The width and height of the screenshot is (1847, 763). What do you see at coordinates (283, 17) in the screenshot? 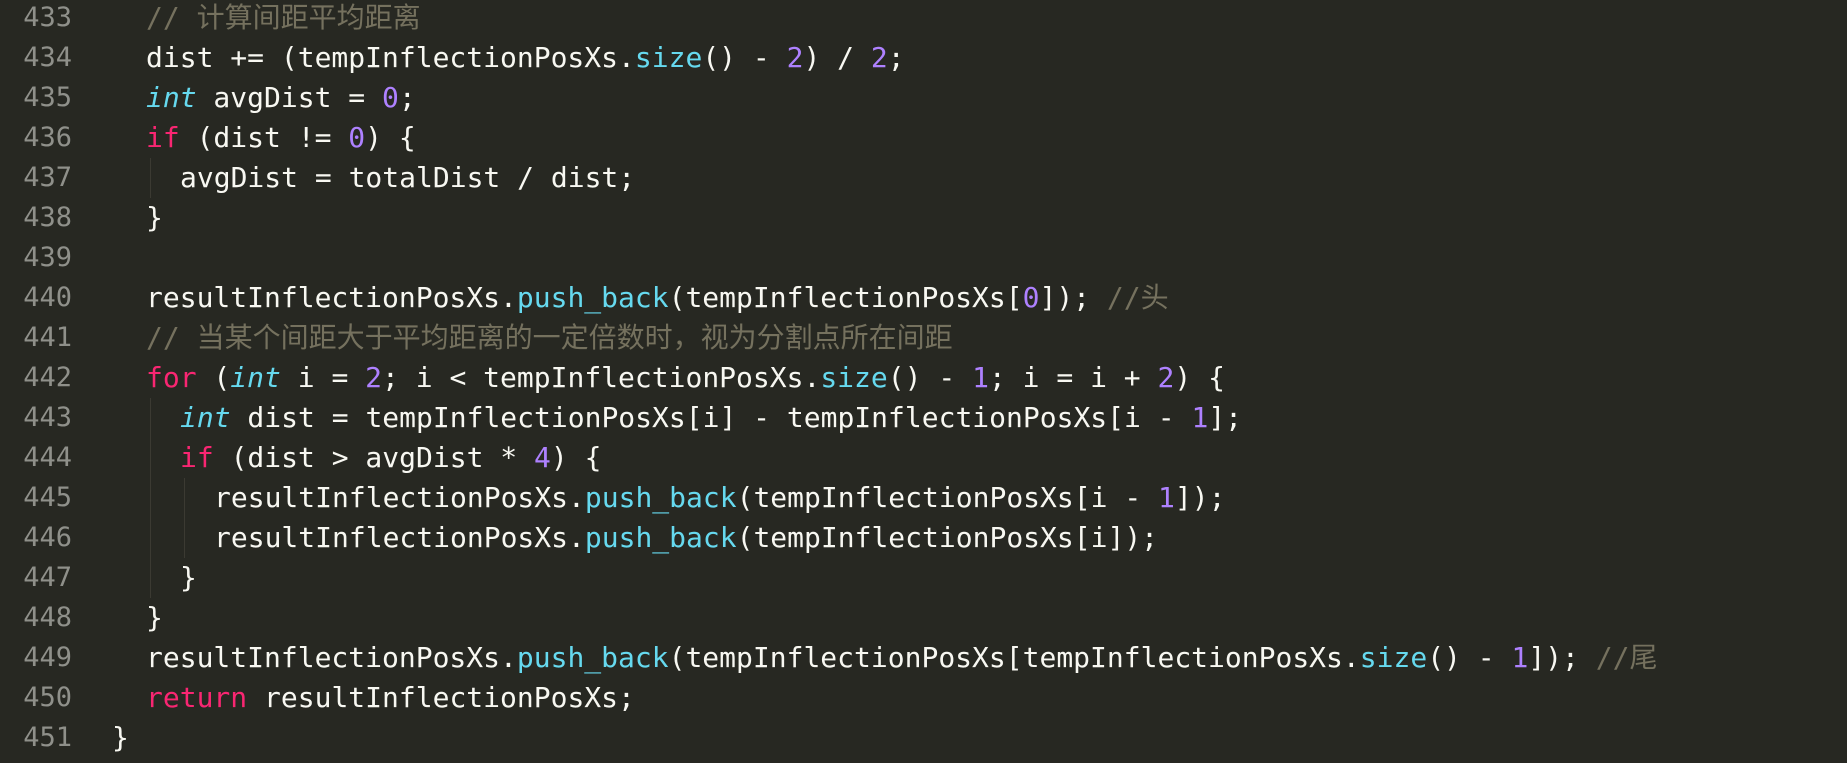
I see `token-comment: // 计算间距平均距离` at bounding box center [283, 17].